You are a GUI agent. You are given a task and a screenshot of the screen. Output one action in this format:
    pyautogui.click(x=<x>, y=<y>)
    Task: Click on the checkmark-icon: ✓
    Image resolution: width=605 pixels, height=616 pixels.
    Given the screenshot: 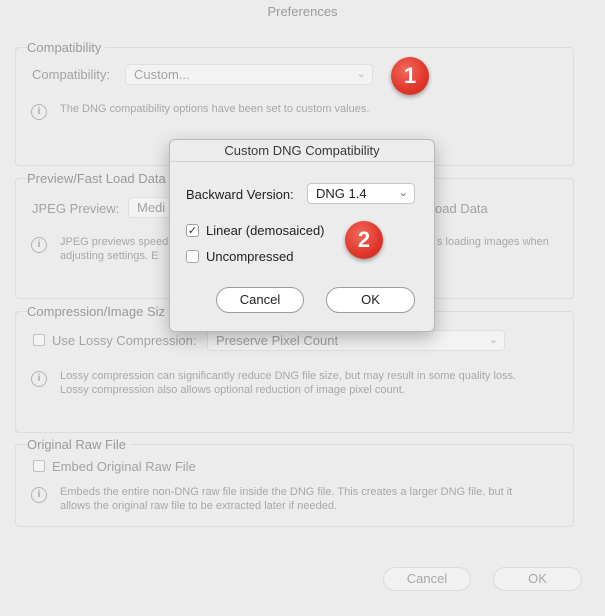 What is the action you would take?
    pyautogui.click(x=192, y=231)
    